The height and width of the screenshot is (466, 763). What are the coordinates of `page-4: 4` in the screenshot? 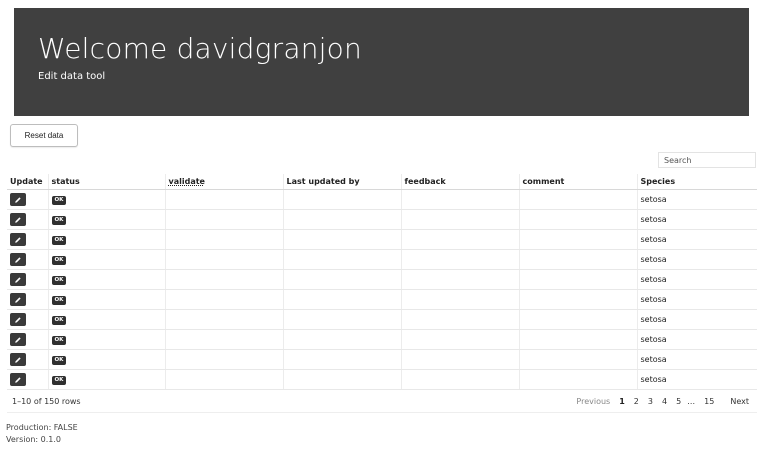 It's located at (664, 401).